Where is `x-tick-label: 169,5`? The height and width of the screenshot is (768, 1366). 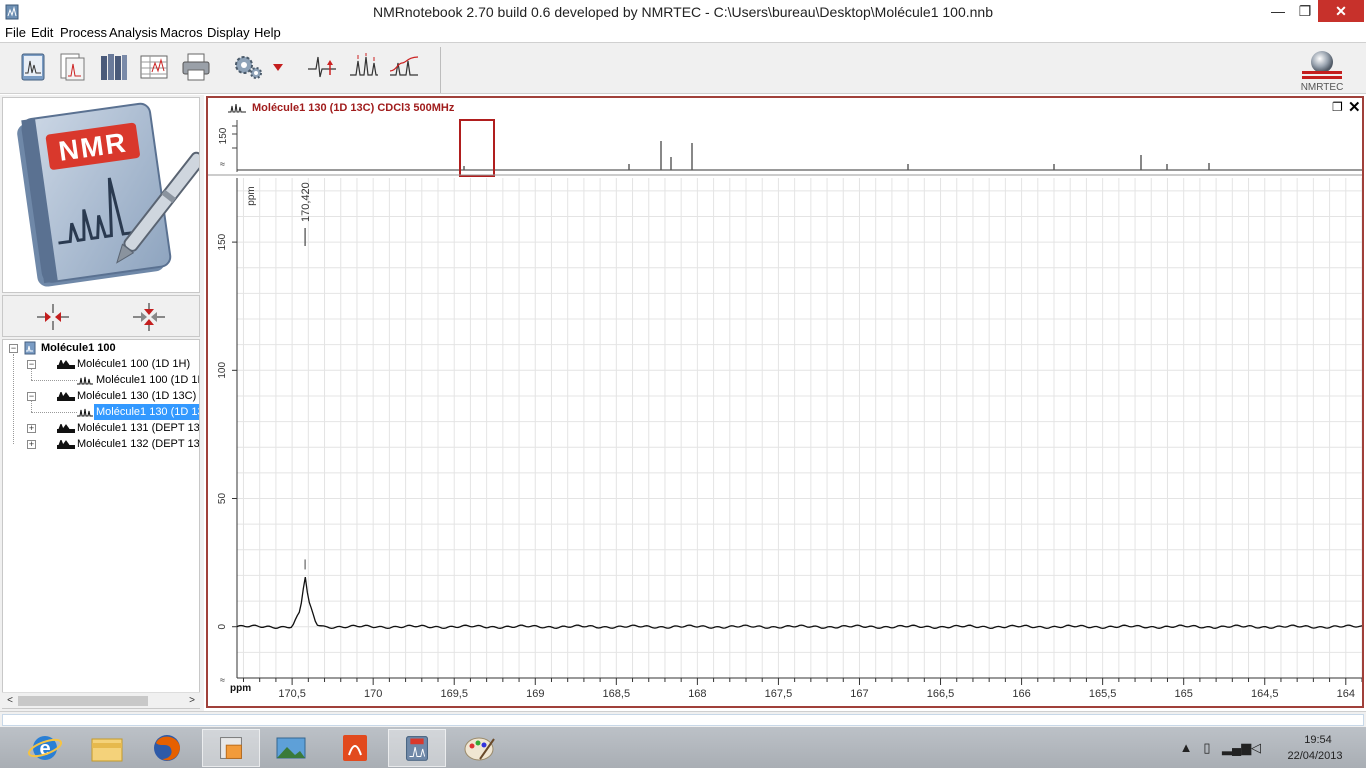 x-tick-label: 169,5 is located at coordinates (454, 694).